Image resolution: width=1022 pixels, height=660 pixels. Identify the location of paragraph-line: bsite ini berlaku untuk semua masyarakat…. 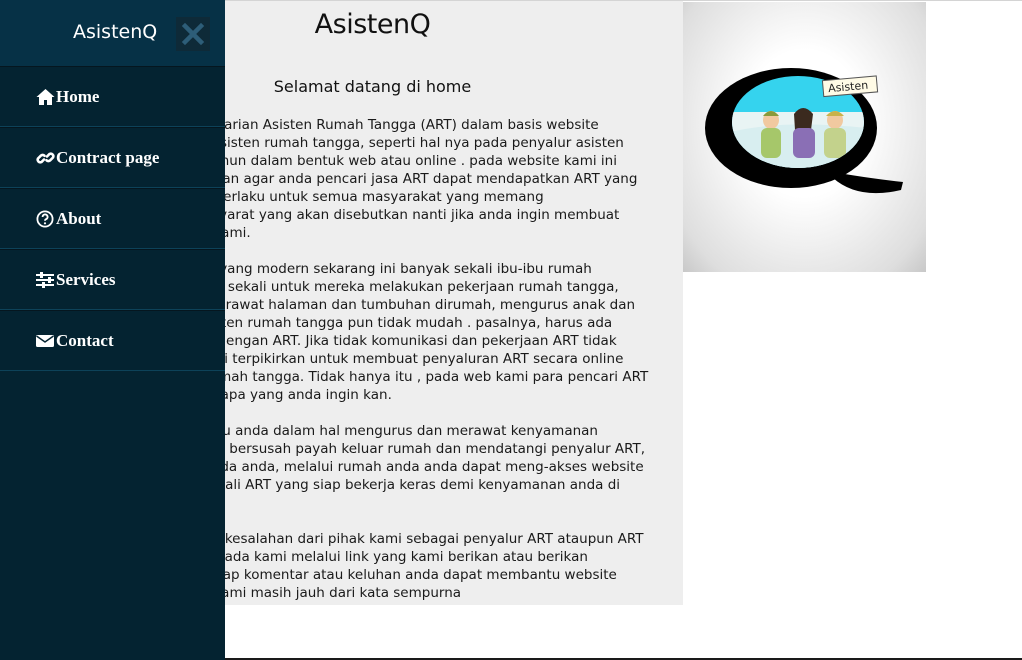
(350, 197).